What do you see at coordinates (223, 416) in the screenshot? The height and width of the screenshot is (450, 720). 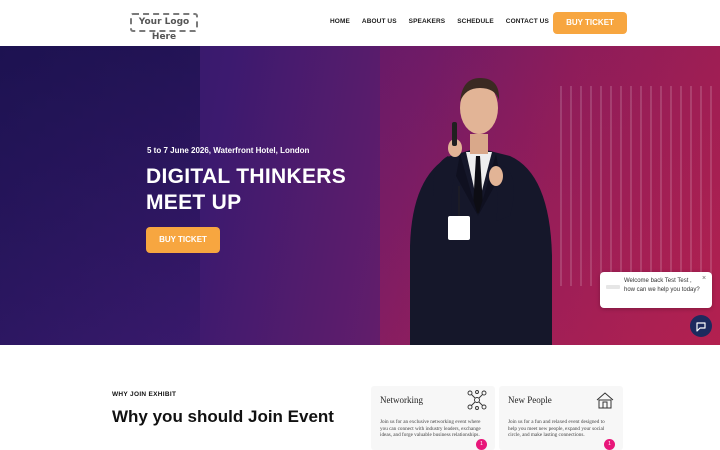 I see `section-title: Why you should Join Event` at bounding box center [223, 416].